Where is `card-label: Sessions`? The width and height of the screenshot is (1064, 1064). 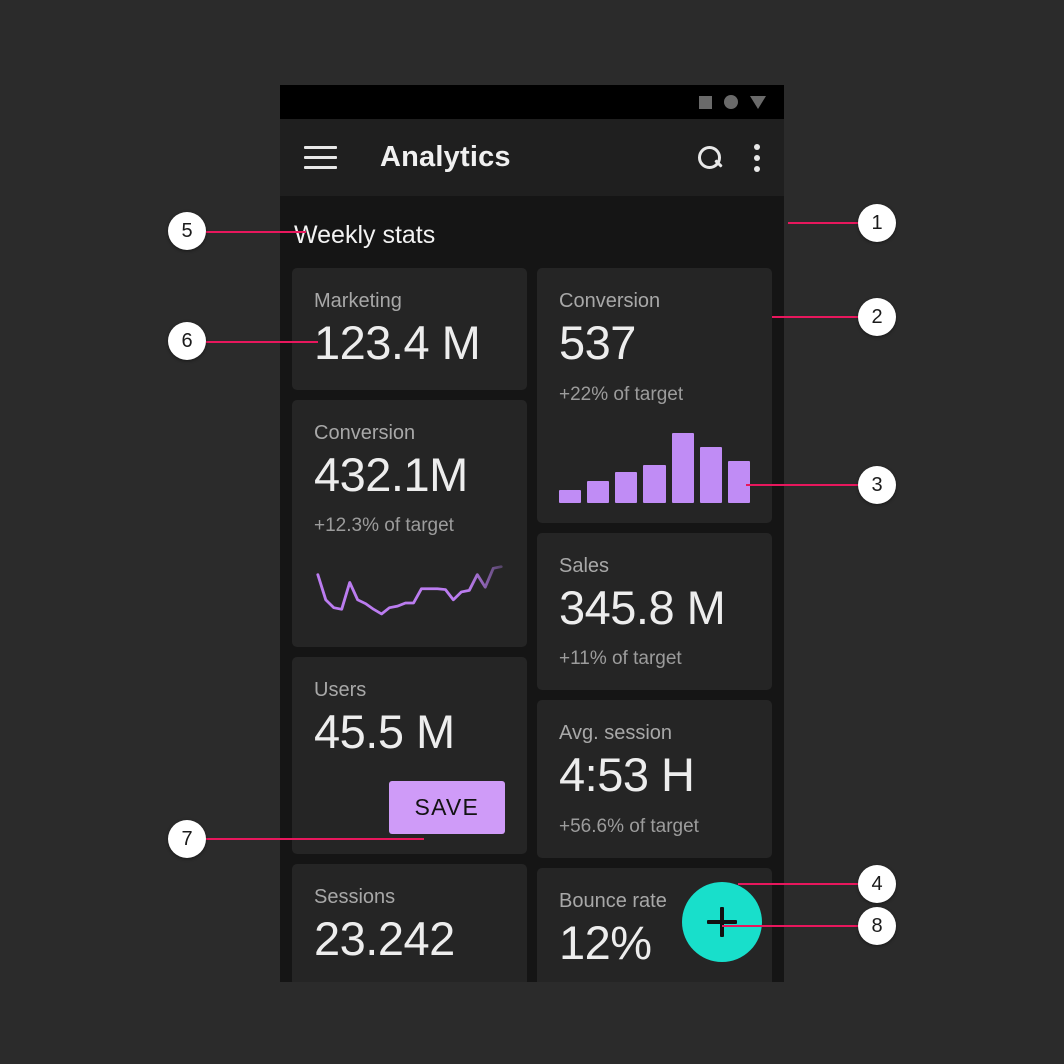 card-label: Sessions is located at coordinates (355, 896).